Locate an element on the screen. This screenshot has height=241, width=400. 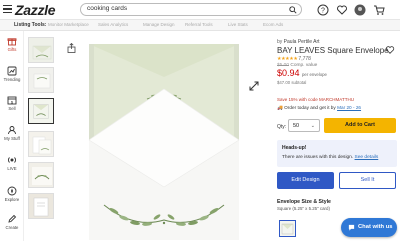
chevron-down-icon: ⌄ is located at coordinates (312, 126).